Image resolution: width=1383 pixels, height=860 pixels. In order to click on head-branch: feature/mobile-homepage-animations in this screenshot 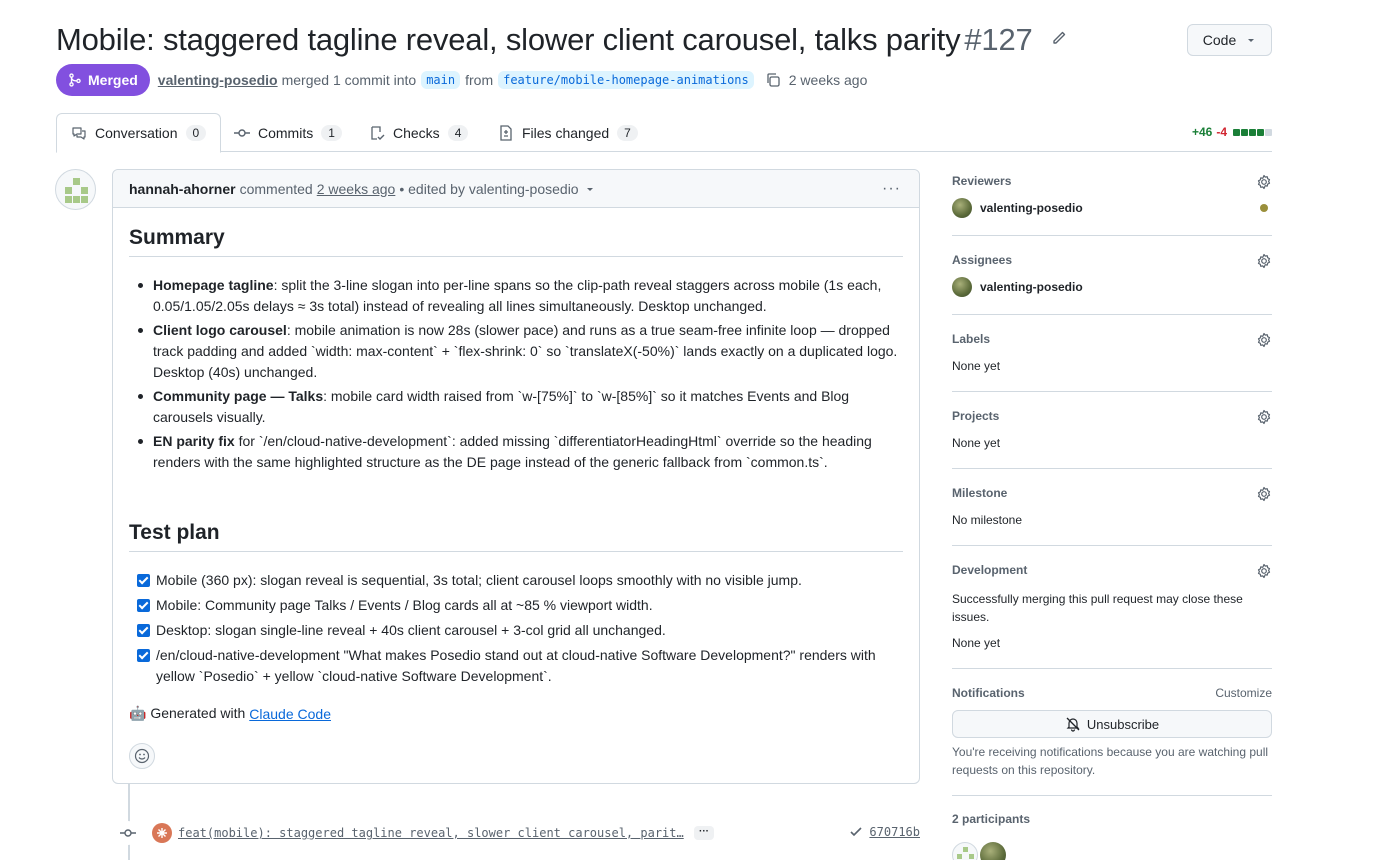, I will do `click(626, 80)`.